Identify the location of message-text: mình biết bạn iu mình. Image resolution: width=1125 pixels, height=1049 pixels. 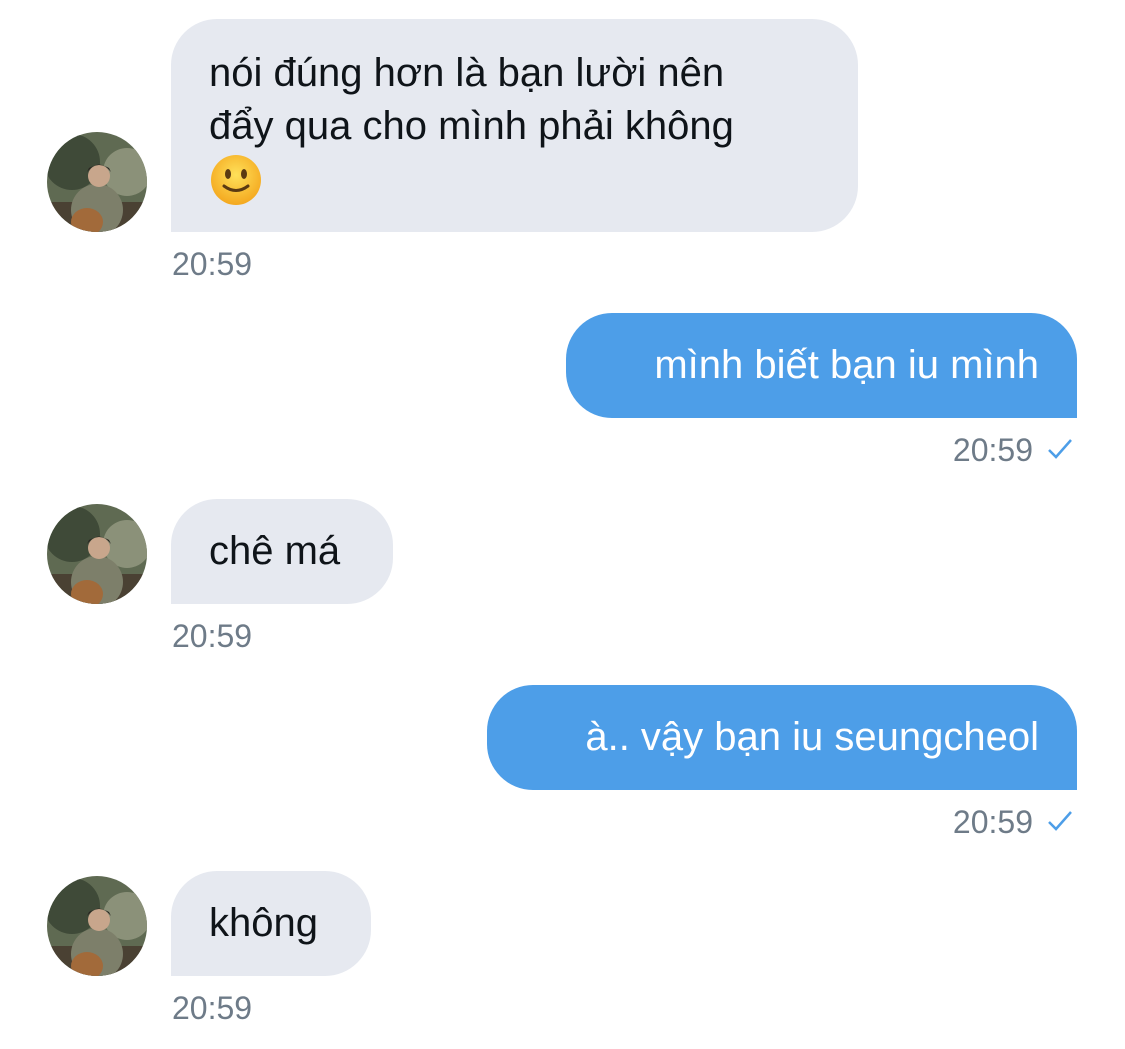
(846, 365).